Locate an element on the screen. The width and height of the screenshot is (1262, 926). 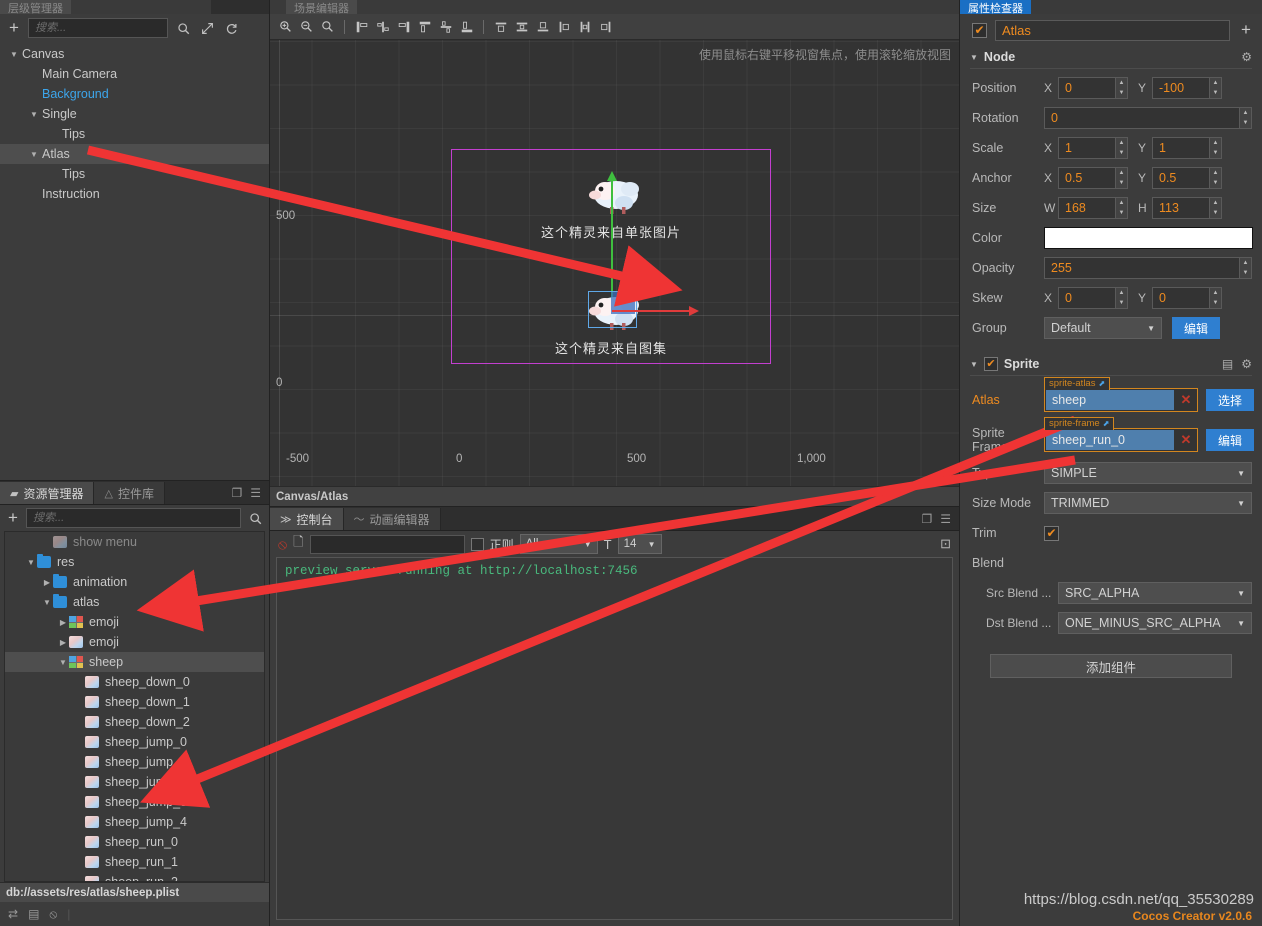
src-blend-dropdown: SRC_ALPHA ▼ is located at coordinates (1155, 593).